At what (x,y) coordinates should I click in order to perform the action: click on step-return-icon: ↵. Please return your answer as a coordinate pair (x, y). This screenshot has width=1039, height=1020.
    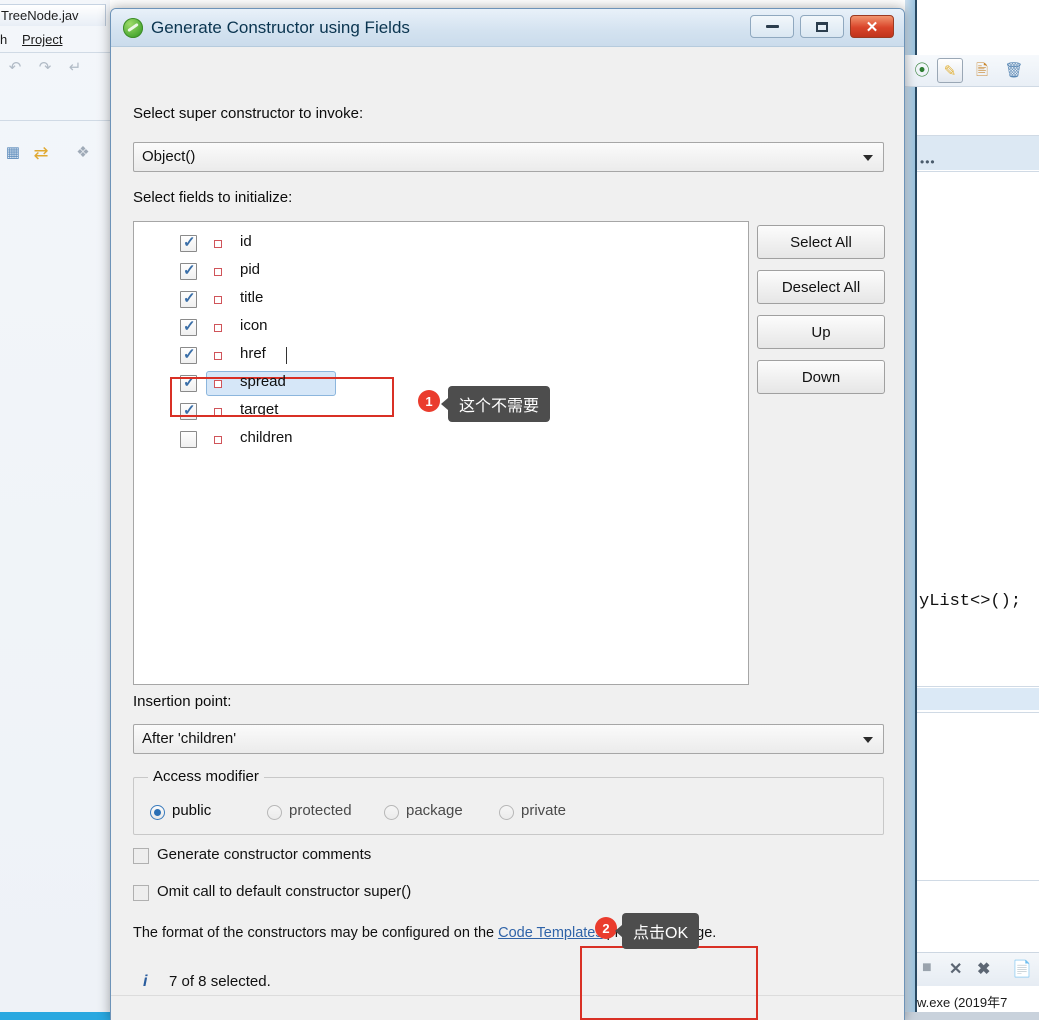
    Looking at the image, I should click on (75, 68).